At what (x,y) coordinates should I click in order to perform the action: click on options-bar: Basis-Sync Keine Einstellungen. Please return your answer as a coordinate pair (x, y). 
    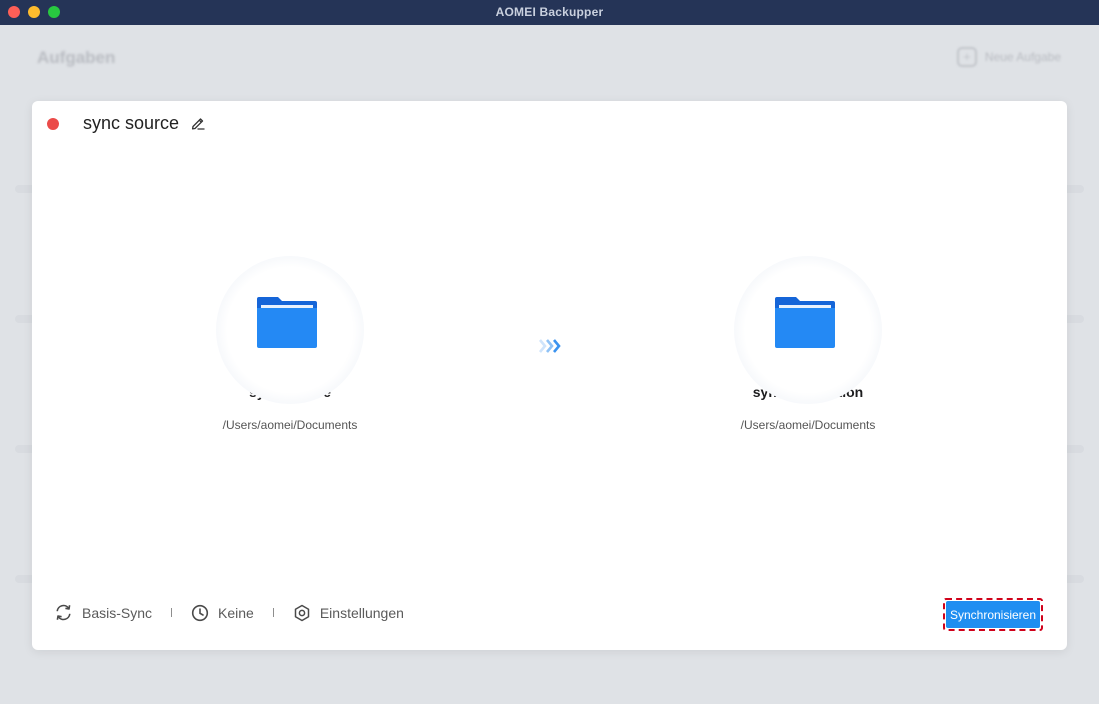
    Looking at the image, I should click on (229, 612).